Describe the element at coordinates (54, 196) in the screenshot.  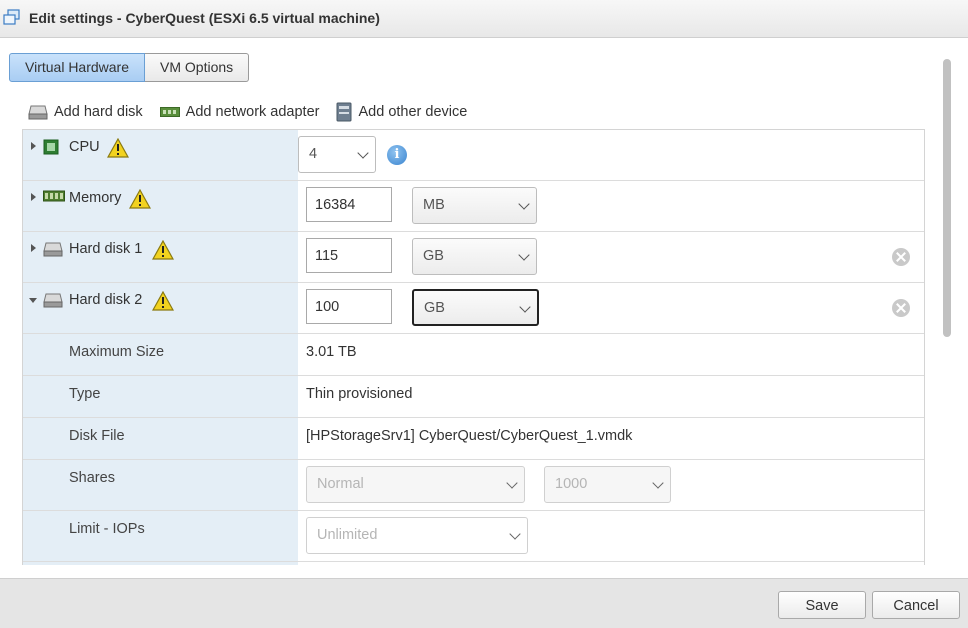
I see `memory-icon` at that location.